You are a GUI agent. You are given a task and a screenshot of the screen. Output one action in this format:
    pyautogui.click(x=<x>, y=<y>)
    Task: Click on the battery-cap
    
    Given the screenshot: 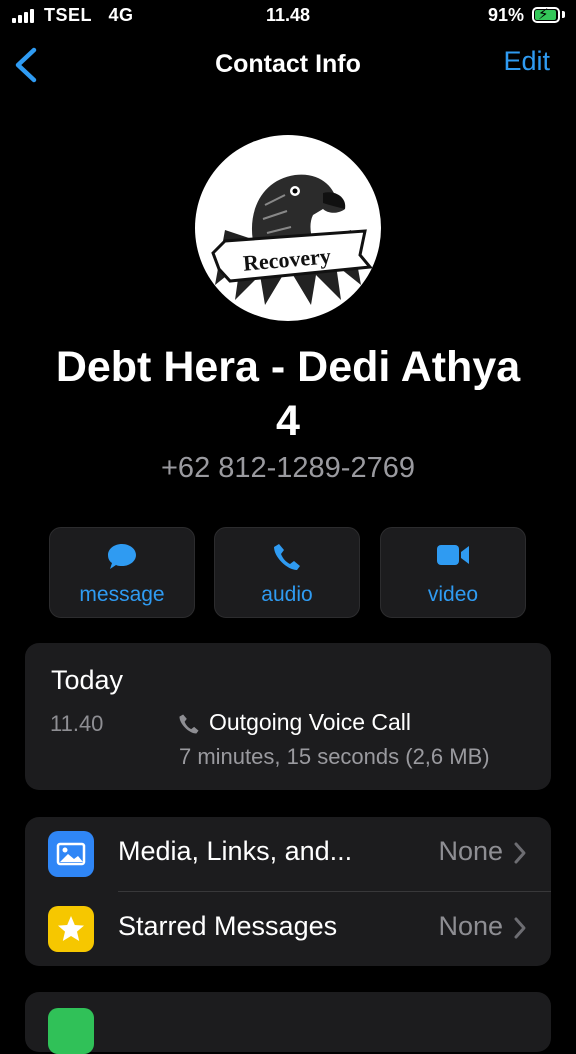 What is the action you would take?
    pyautogui.click(x=563, y=14)
    